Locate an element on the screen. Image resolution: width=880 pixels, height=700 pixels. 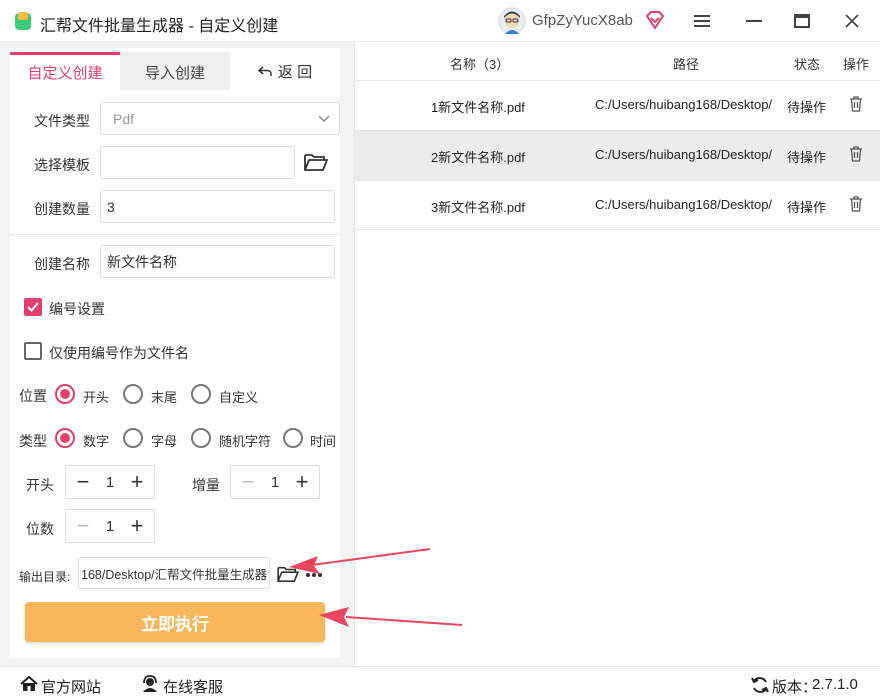
digits-stepper: − 1 + is located at coordinates (110, 526).